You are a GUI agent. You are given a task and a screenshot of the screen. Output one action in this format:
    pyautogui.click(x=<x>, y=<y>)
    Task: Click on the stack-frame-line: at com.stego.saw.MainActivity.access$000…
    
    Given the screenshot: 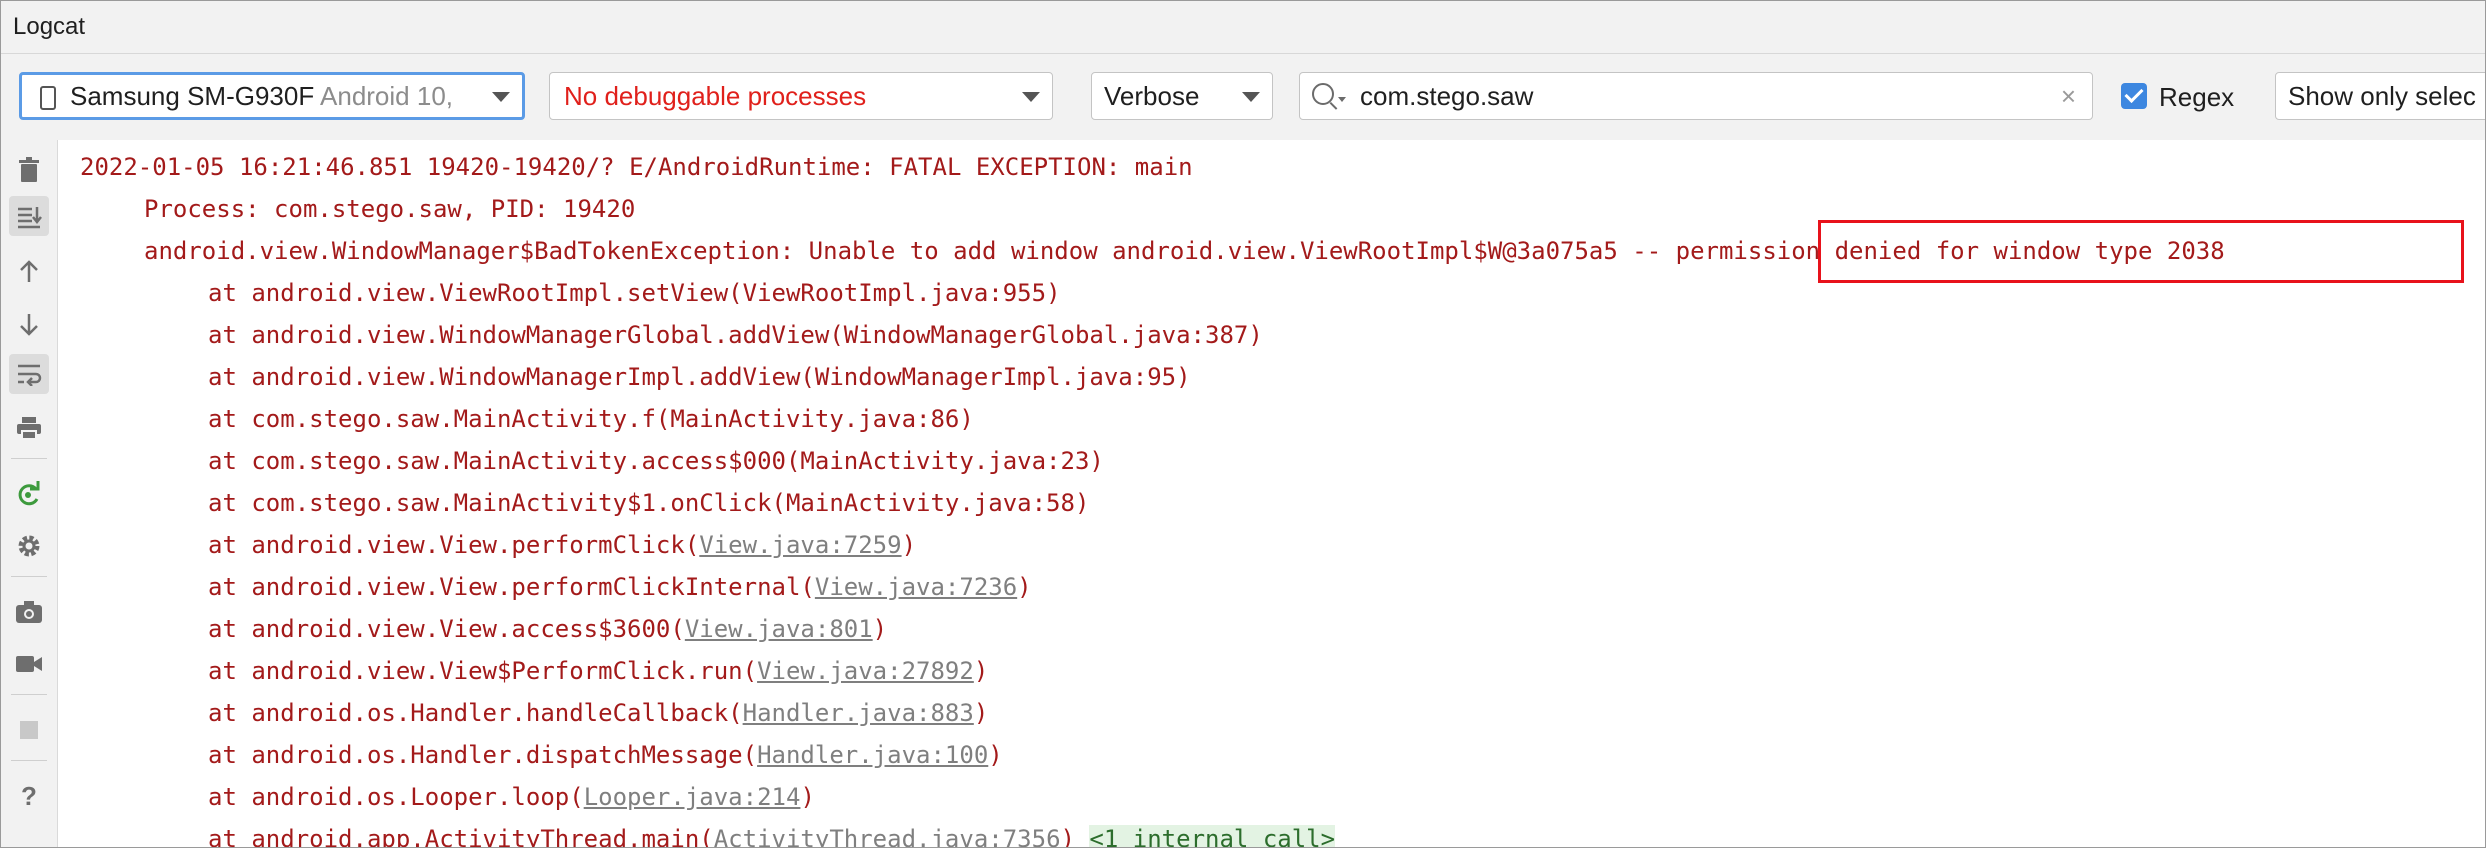 What is the action you would take?
    pyautogui.click(x=656, y=461)
    